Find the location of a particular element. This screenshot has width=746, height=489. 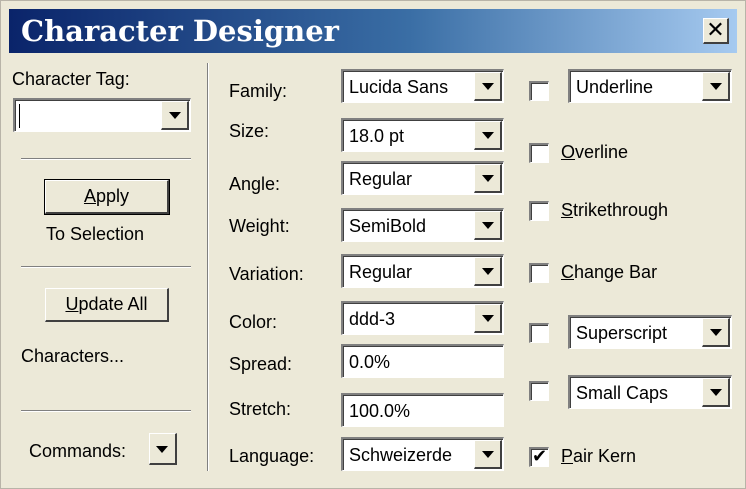

size-dropdown-button is located at coordinates (488, 135).